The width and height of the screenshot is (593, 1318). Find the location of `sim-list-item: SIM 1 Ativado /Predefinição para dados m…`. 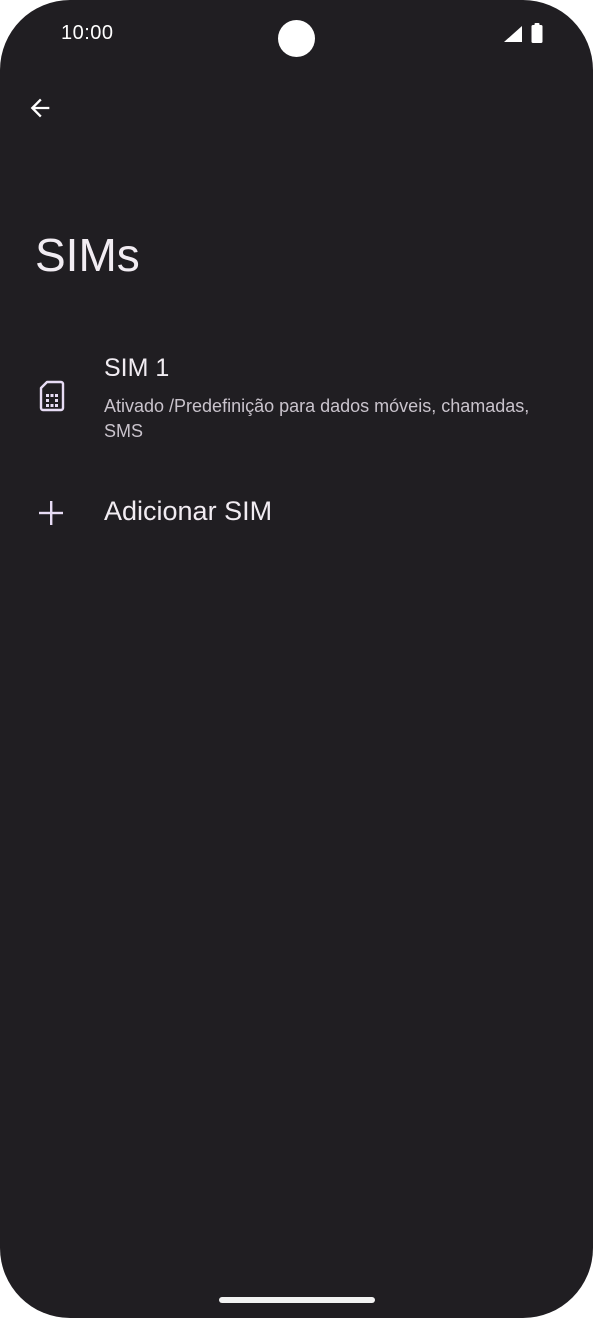

sim-list-item: SIM 1 Ativado /Predefinição para dados m… is located at coordinates (296, 400).